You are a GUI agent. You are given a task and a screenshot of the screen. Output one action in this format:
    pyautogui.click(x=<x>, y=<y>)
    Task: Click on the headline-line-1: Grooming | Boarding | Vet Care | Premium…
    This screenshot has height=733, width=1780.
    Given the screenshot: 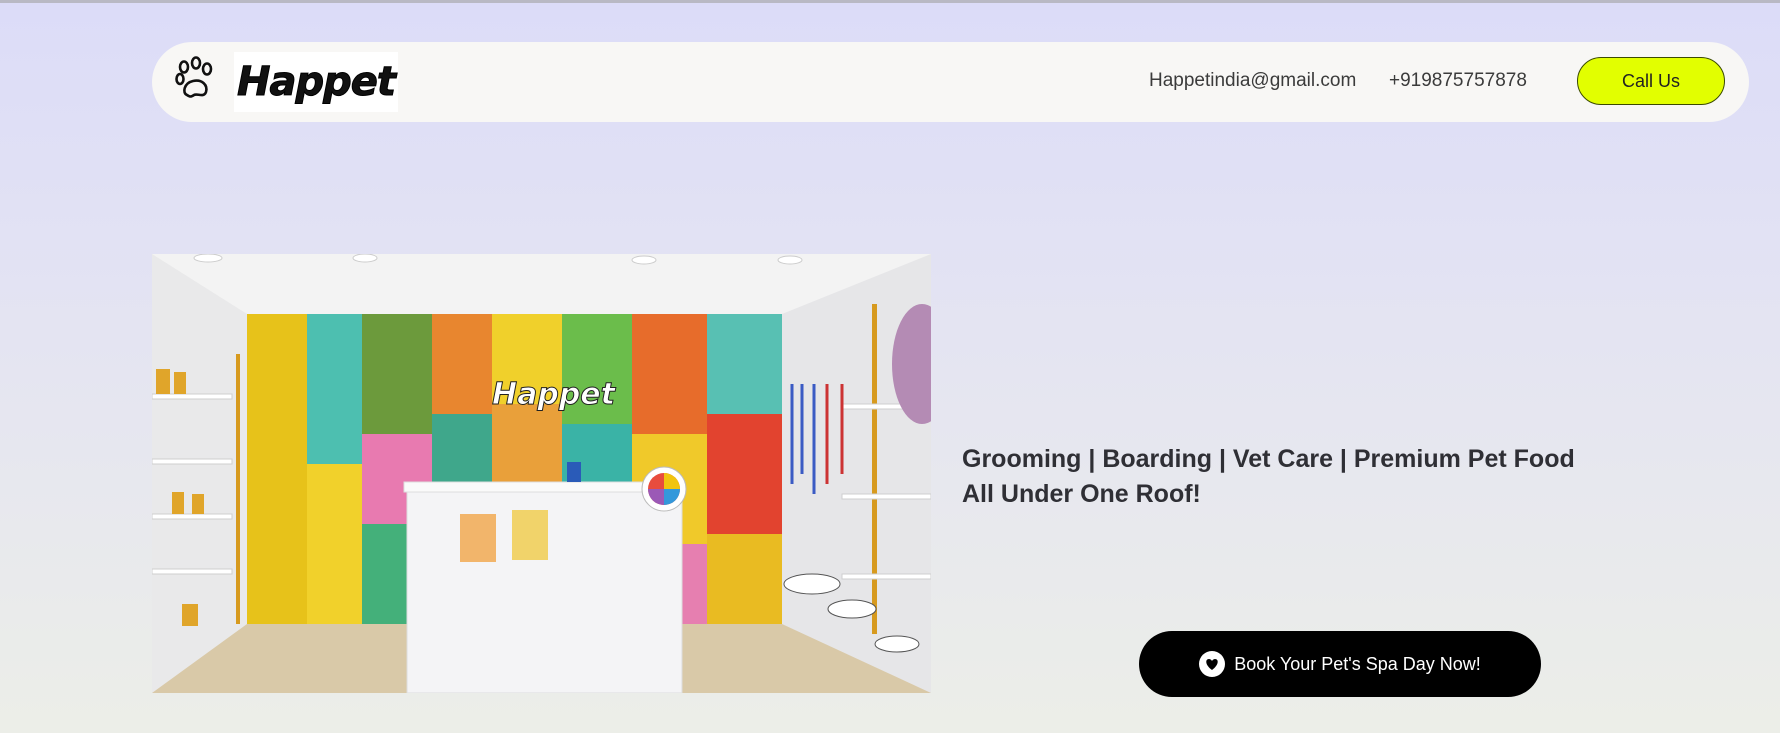 What is the action you would take?
    pyautogui.click(x=1268, y=459)
    